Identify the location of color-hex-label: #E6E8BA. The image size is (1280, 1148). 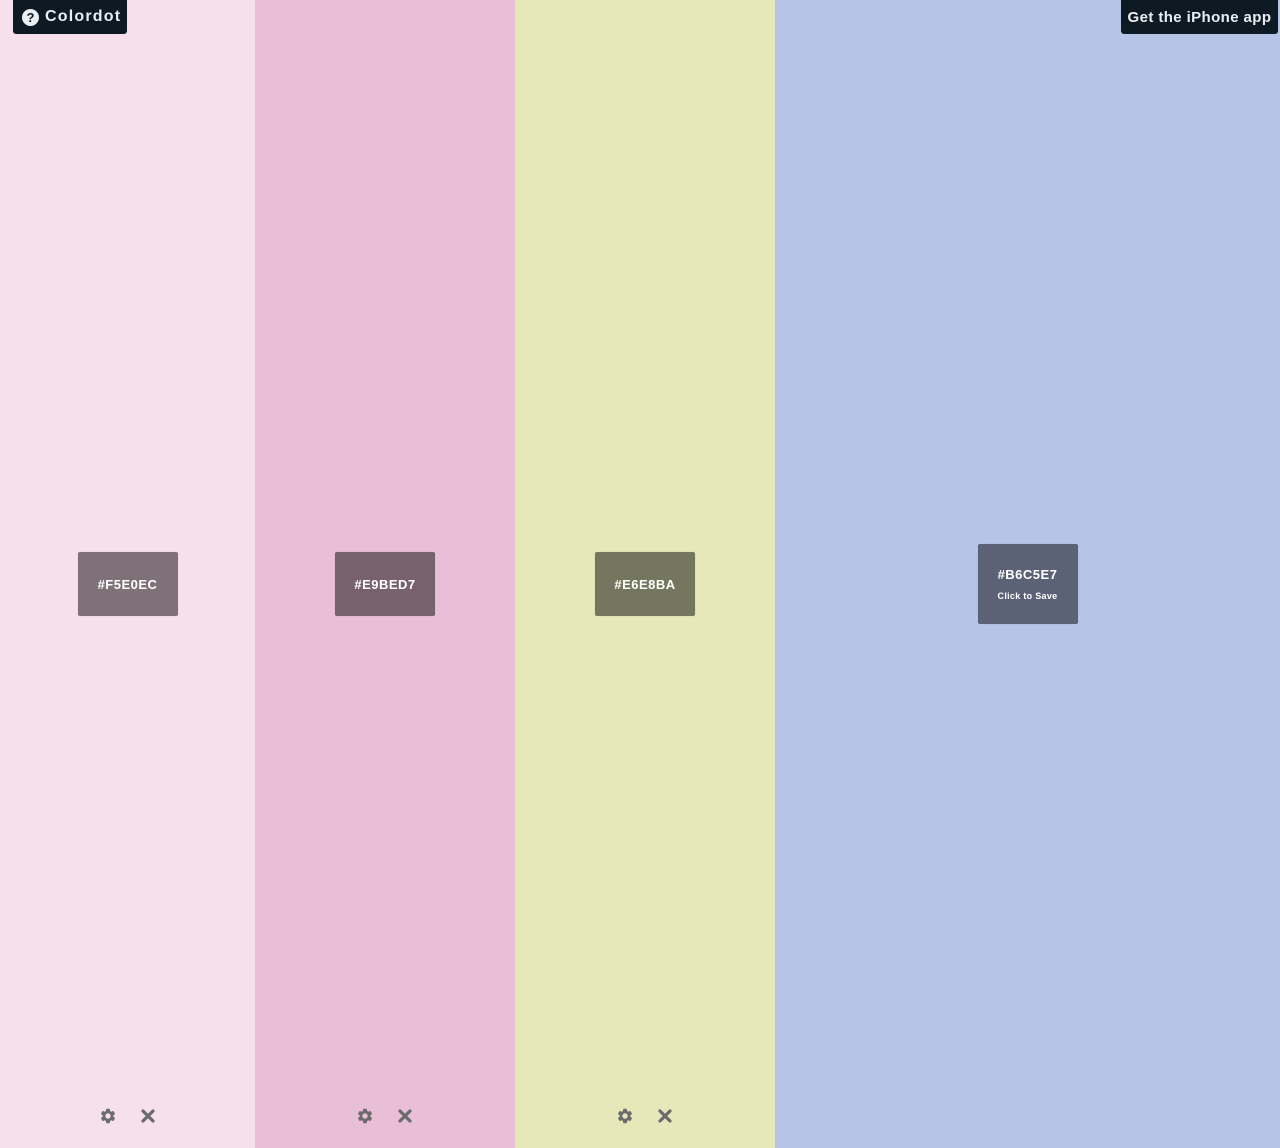
(645, 584).